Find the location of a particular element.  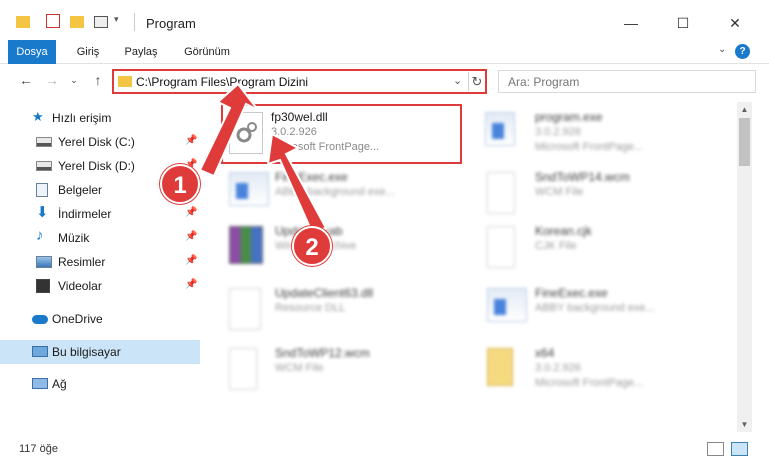

details-view-icon is located at coordinates (715, 449).